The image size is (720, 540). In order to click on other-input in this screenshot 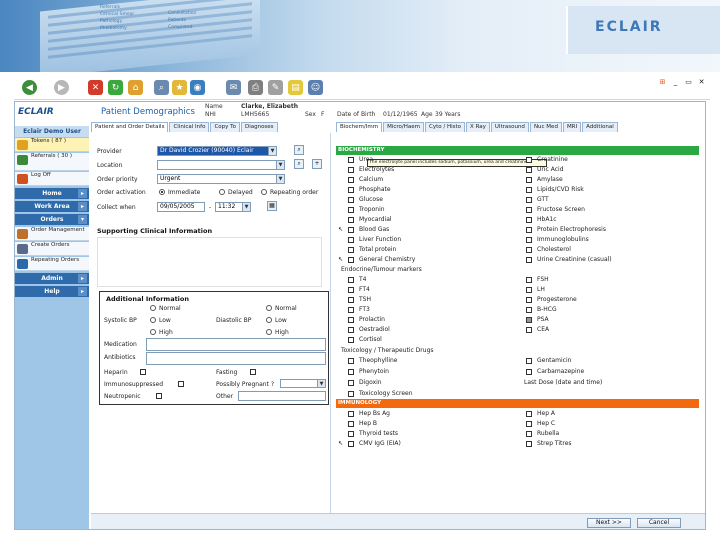, I will do `click(282, 396)`.